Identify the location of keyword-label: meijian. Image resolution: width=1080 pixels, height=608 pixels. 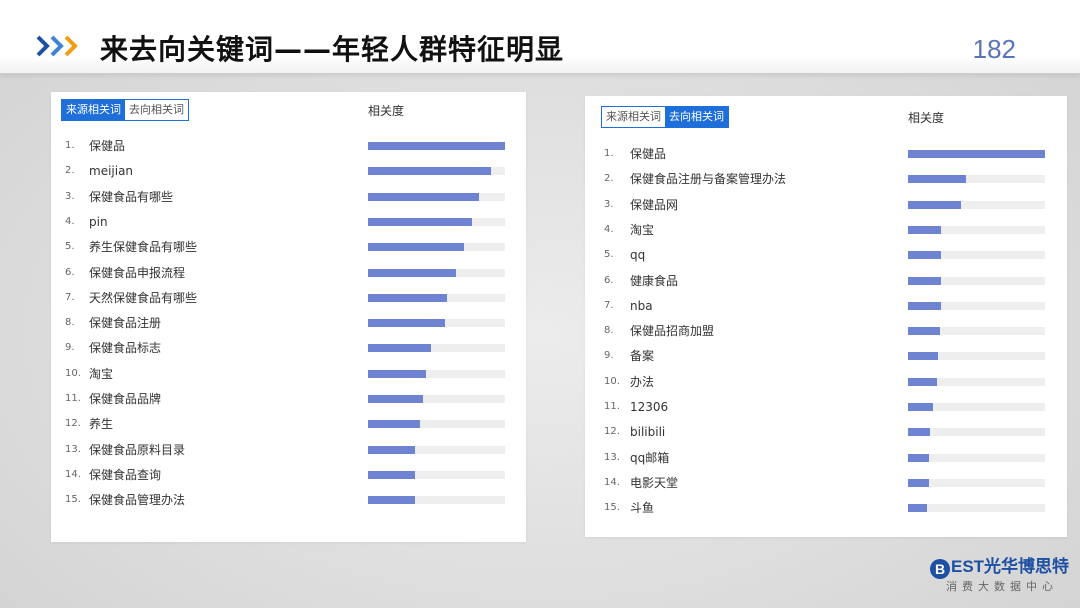
(111, 171).